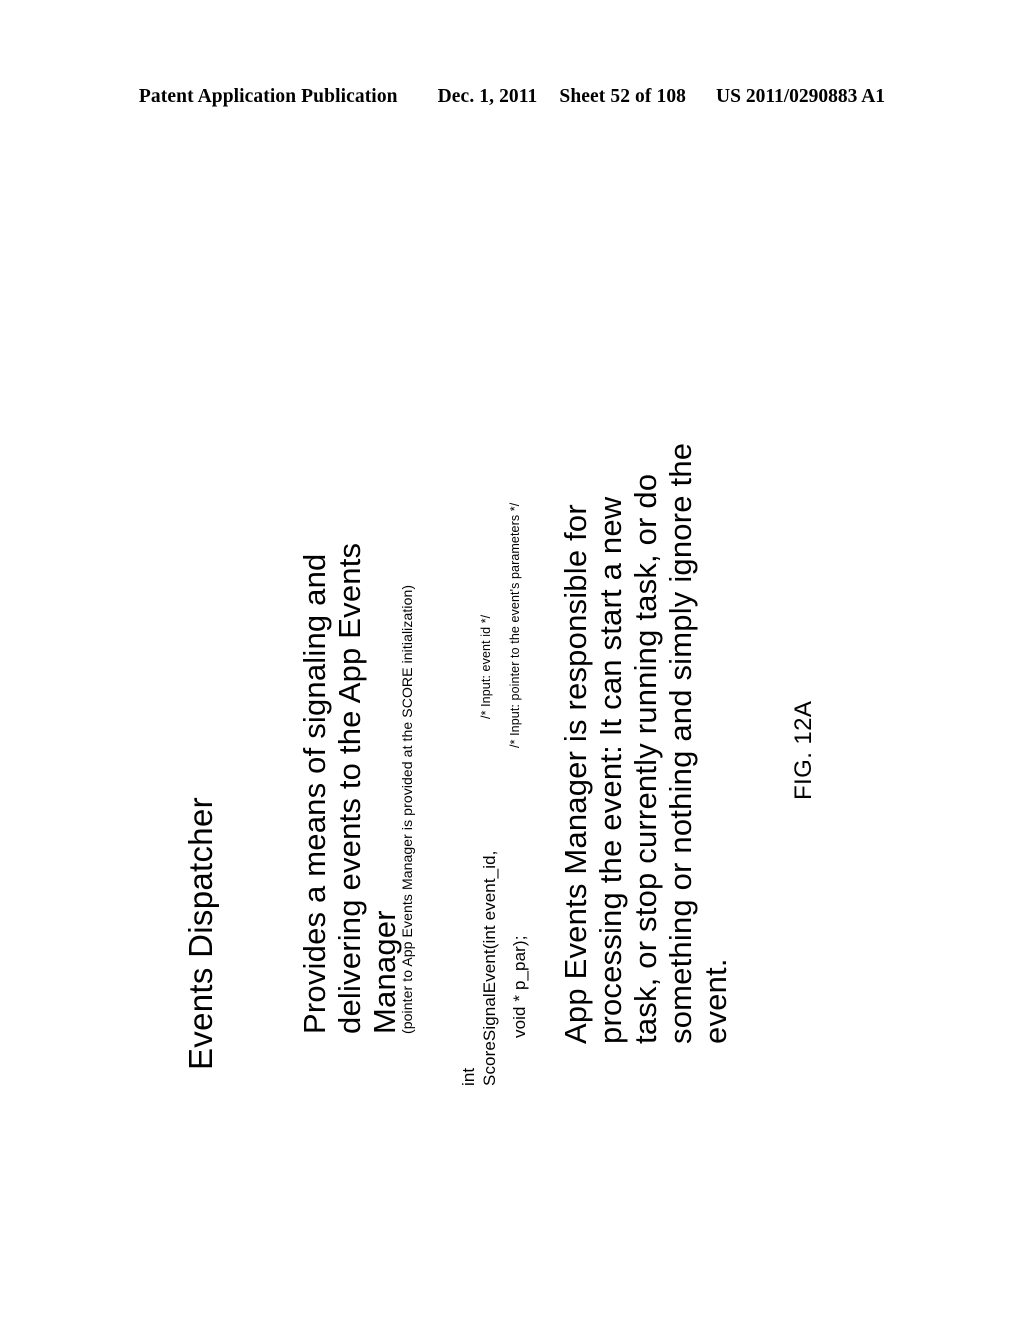  I want to click on code-return-type: int, so click(468, 1076).